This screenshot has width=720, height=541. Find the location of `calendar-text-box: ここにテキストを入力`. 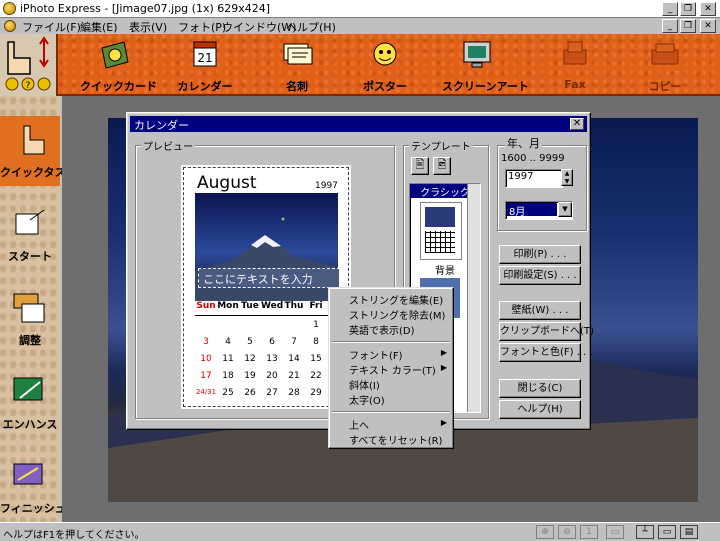

calendar-text-box: ここにテキストを入力 is located at coordinates (269, 278).